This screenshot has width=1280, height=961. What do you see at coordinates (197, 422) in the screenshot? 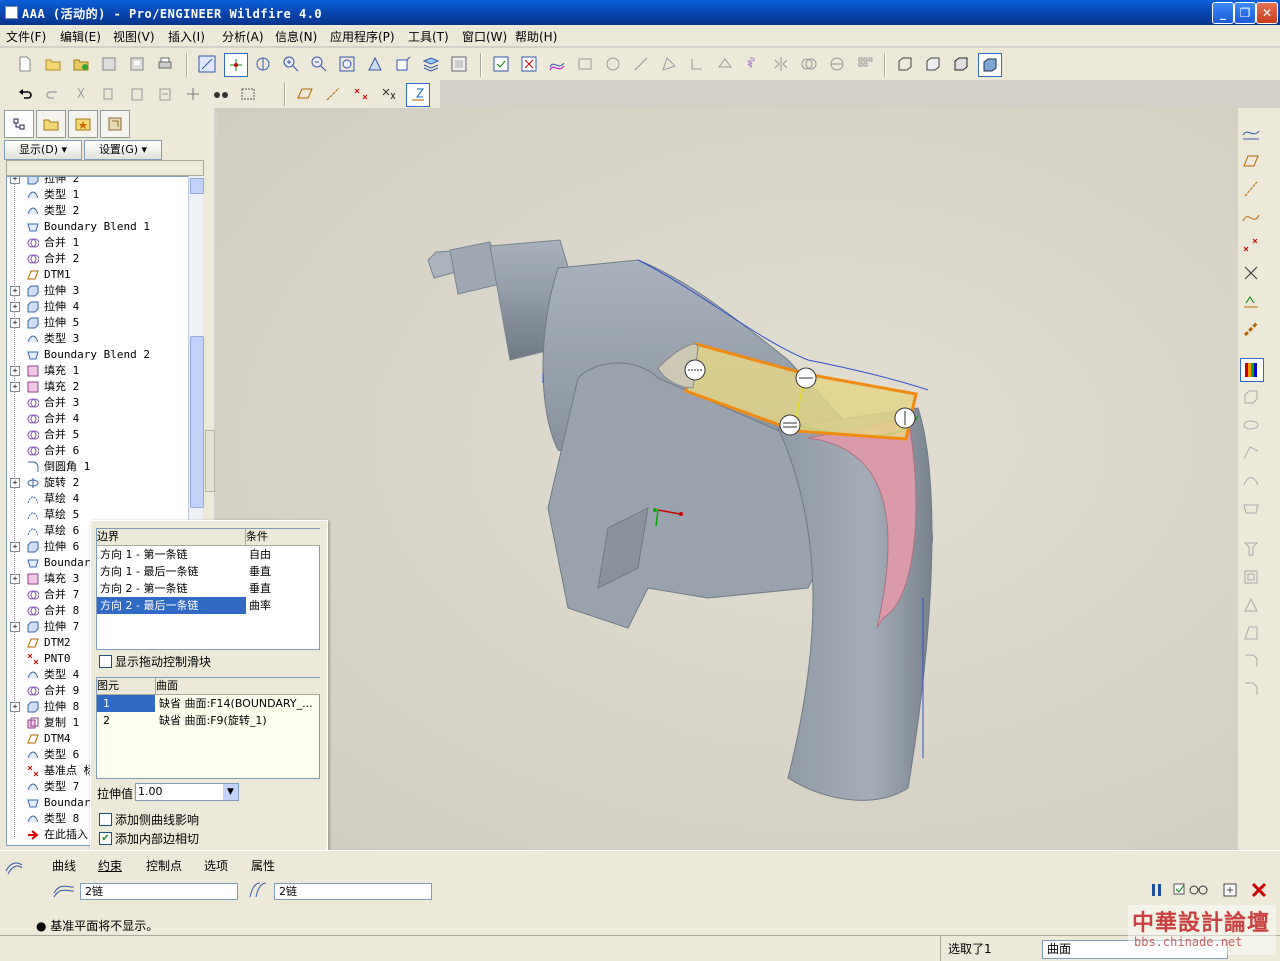
I see `scroll-thumb` at bounding box center [197, 422].